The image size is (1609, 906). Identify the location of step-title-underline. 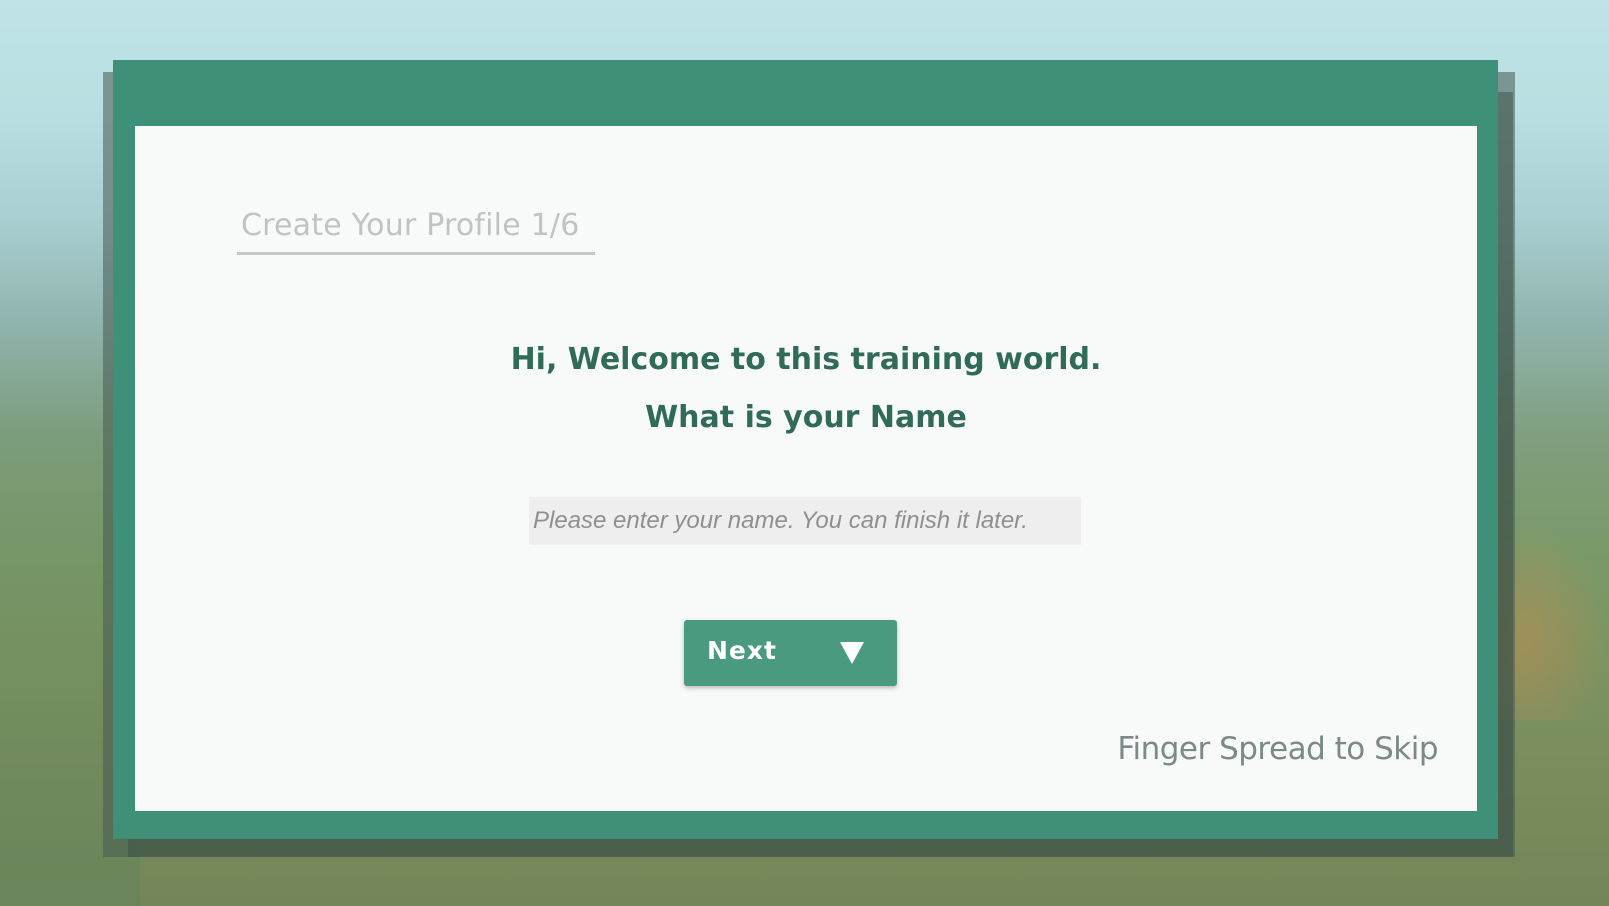
(416, 253).